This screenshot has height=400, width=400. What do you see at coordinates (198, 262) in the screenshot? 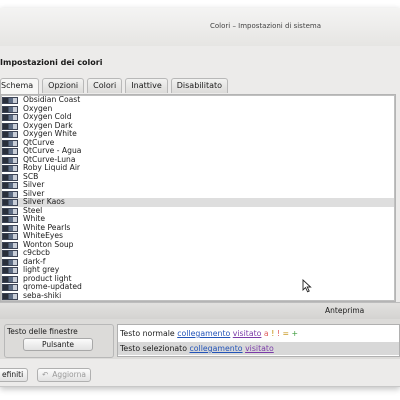
I see `scheme-list-item: dark-f` at bounding box center [198, 262].